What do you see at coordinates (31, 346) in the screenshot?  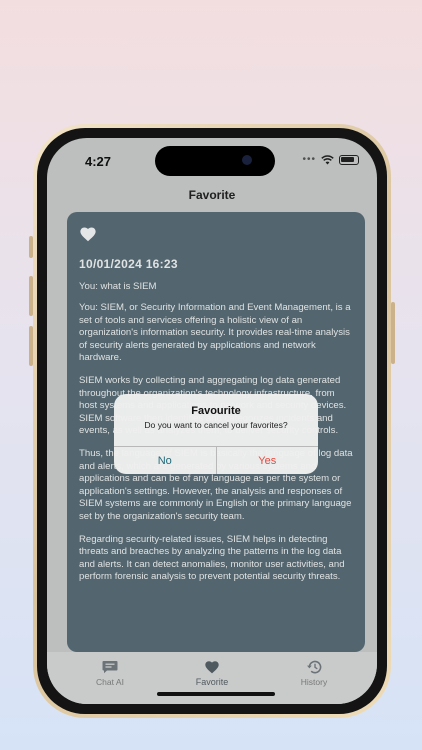 I see `volume-down-button` at bounding box center [31, 346].